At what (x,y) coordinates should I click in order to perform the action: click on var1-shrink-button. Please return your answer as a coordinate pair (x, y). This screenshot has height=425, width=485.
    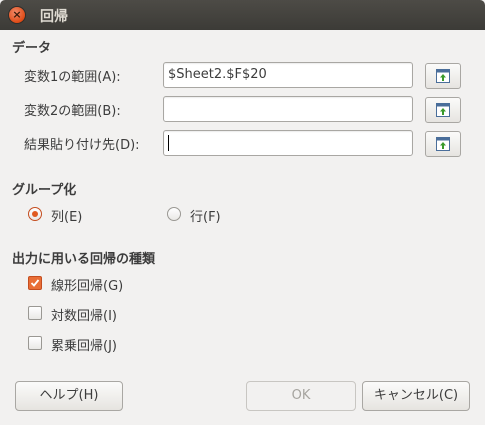
    Looking at the image, I should click on (443, 76).